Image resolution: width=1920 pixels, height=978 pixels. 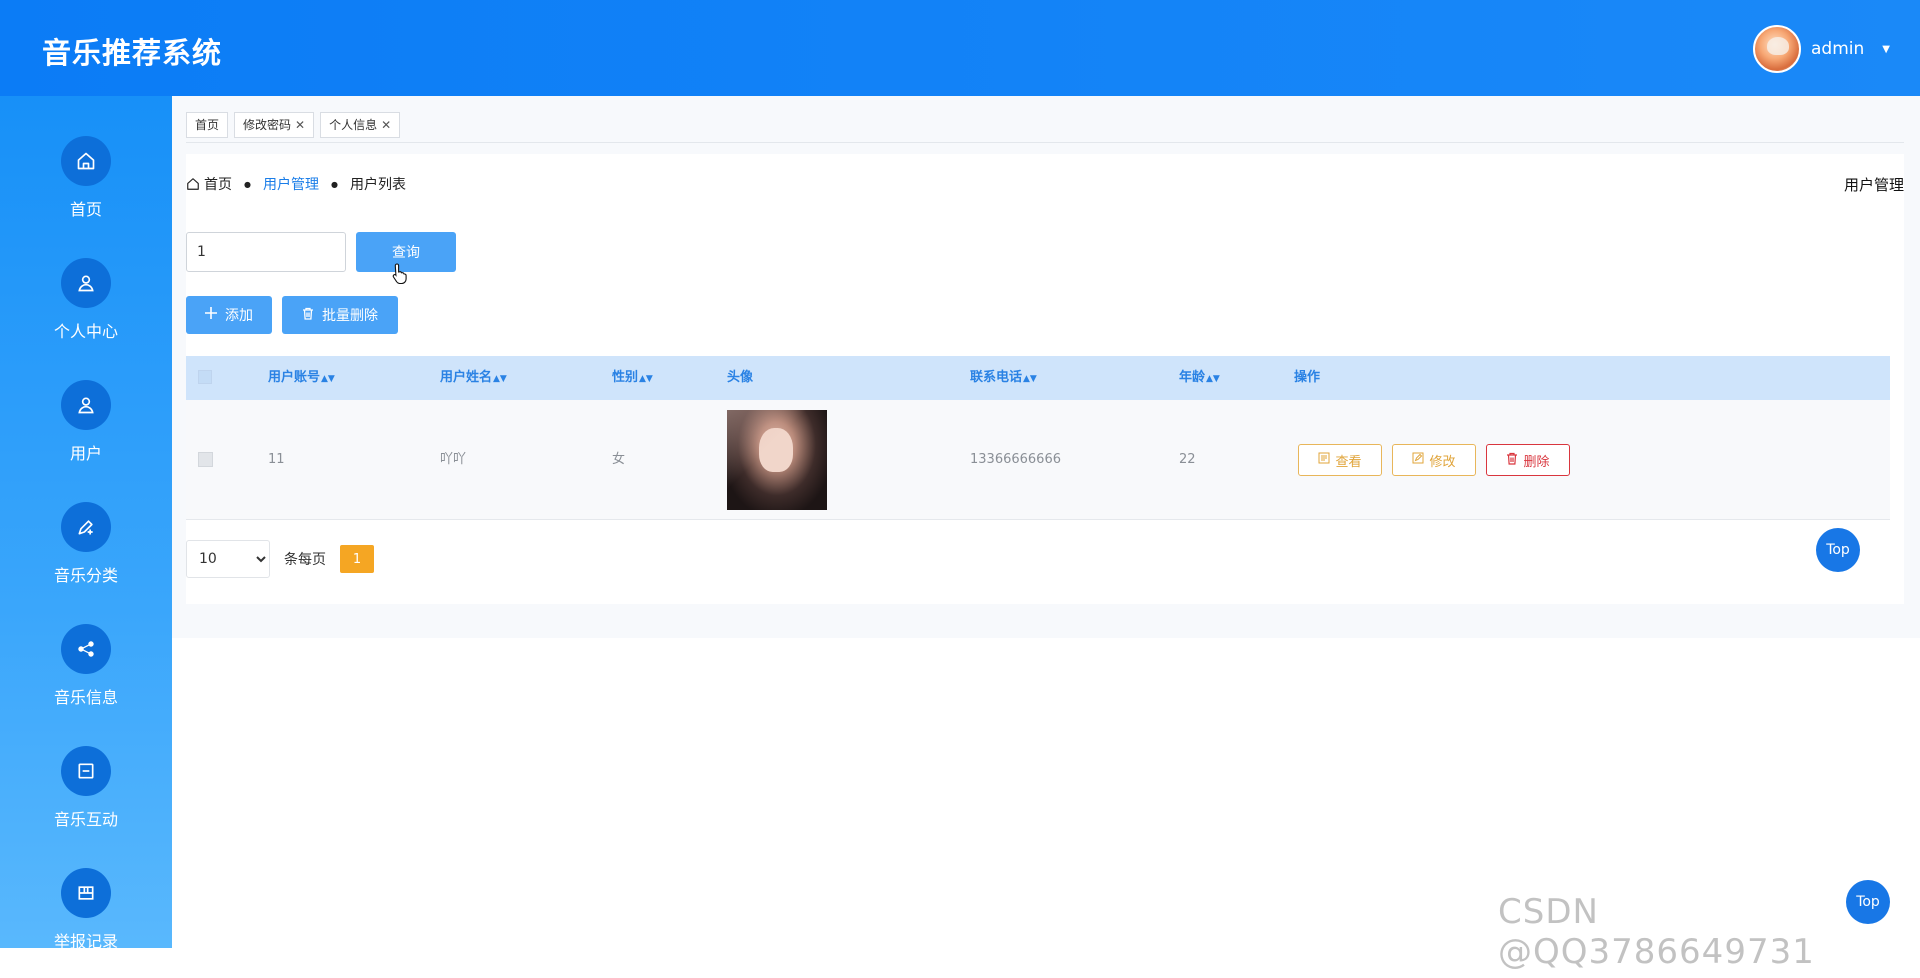 I want to click on batch-delete-button: 批量删除, so click(x=340, y=315).